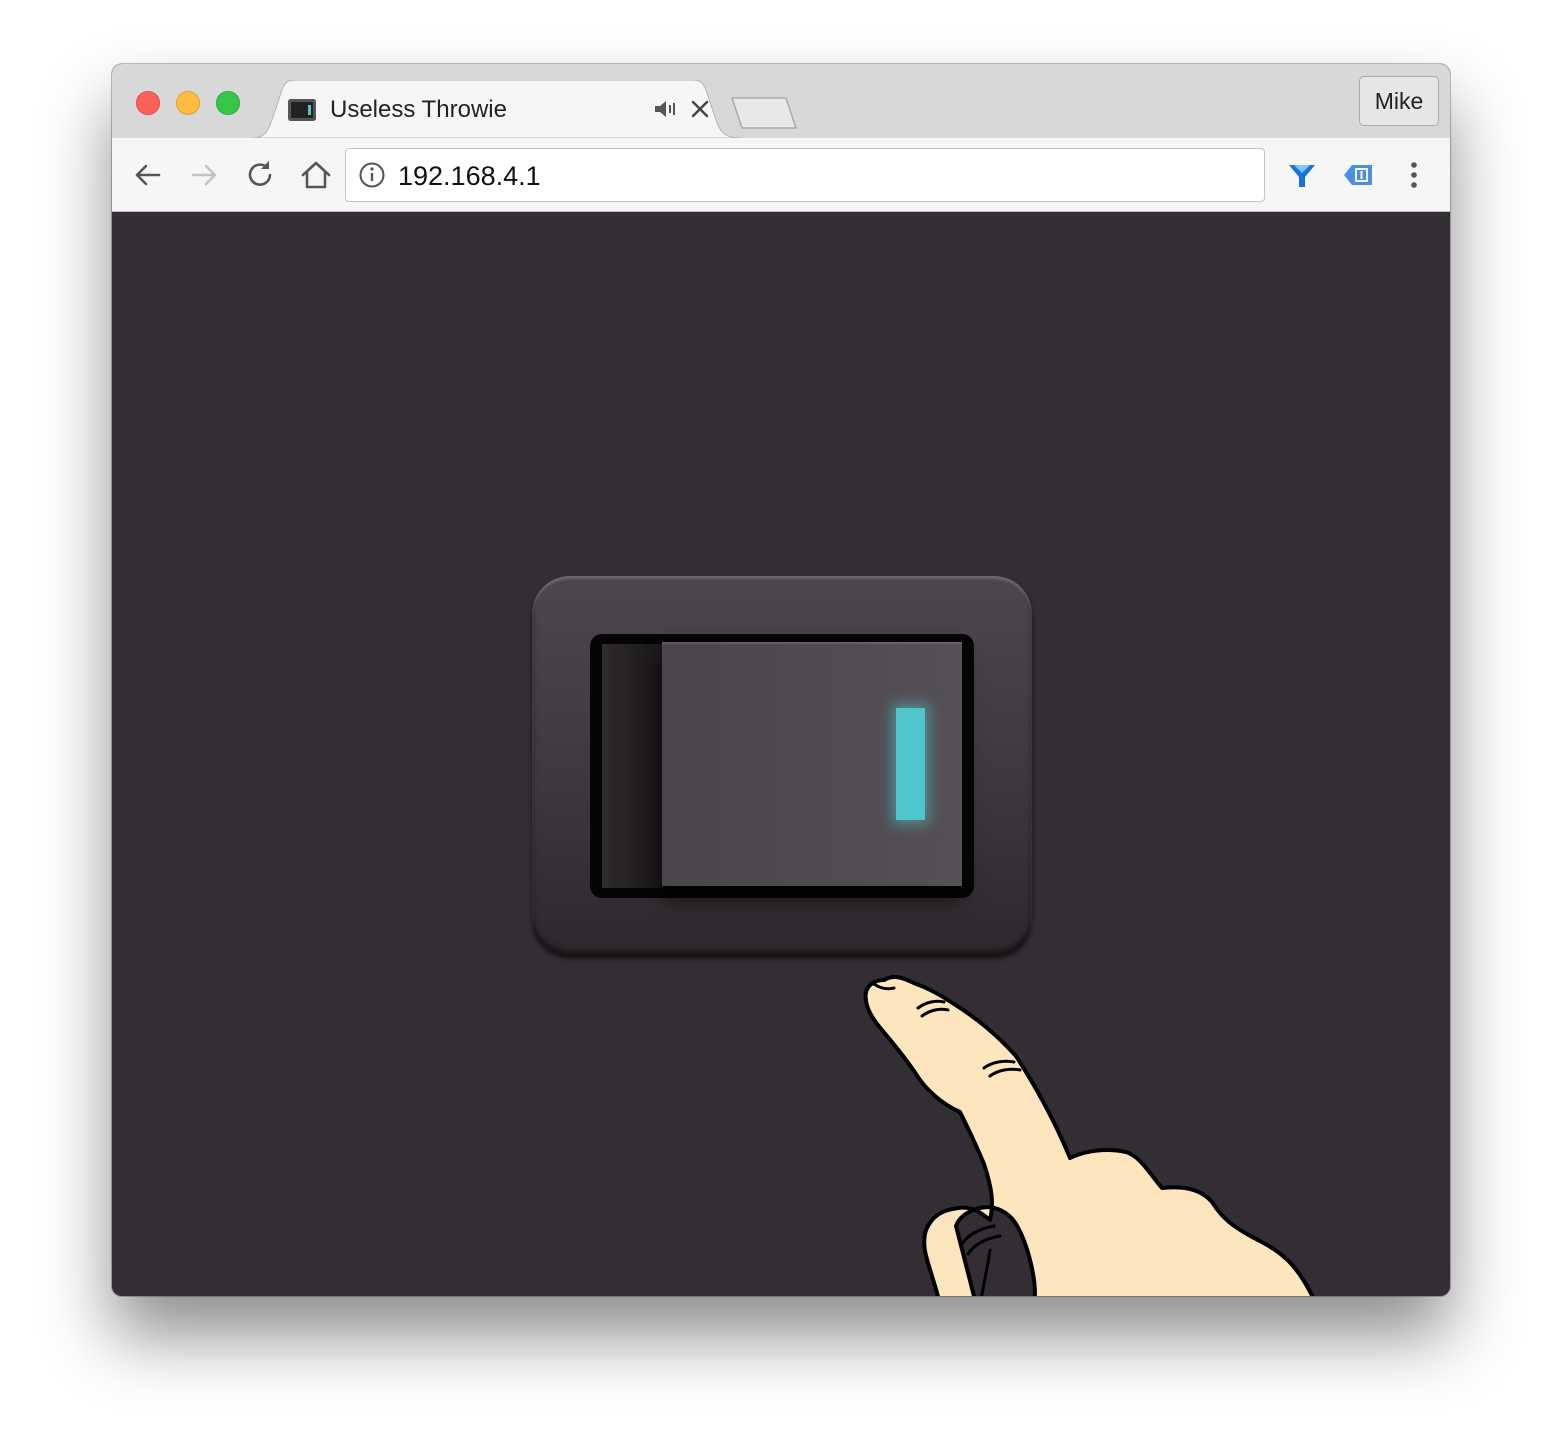 The height and width of the screenshot is (1456, 1562). I want to click on tab-favicon-icon, so click(302, 110).